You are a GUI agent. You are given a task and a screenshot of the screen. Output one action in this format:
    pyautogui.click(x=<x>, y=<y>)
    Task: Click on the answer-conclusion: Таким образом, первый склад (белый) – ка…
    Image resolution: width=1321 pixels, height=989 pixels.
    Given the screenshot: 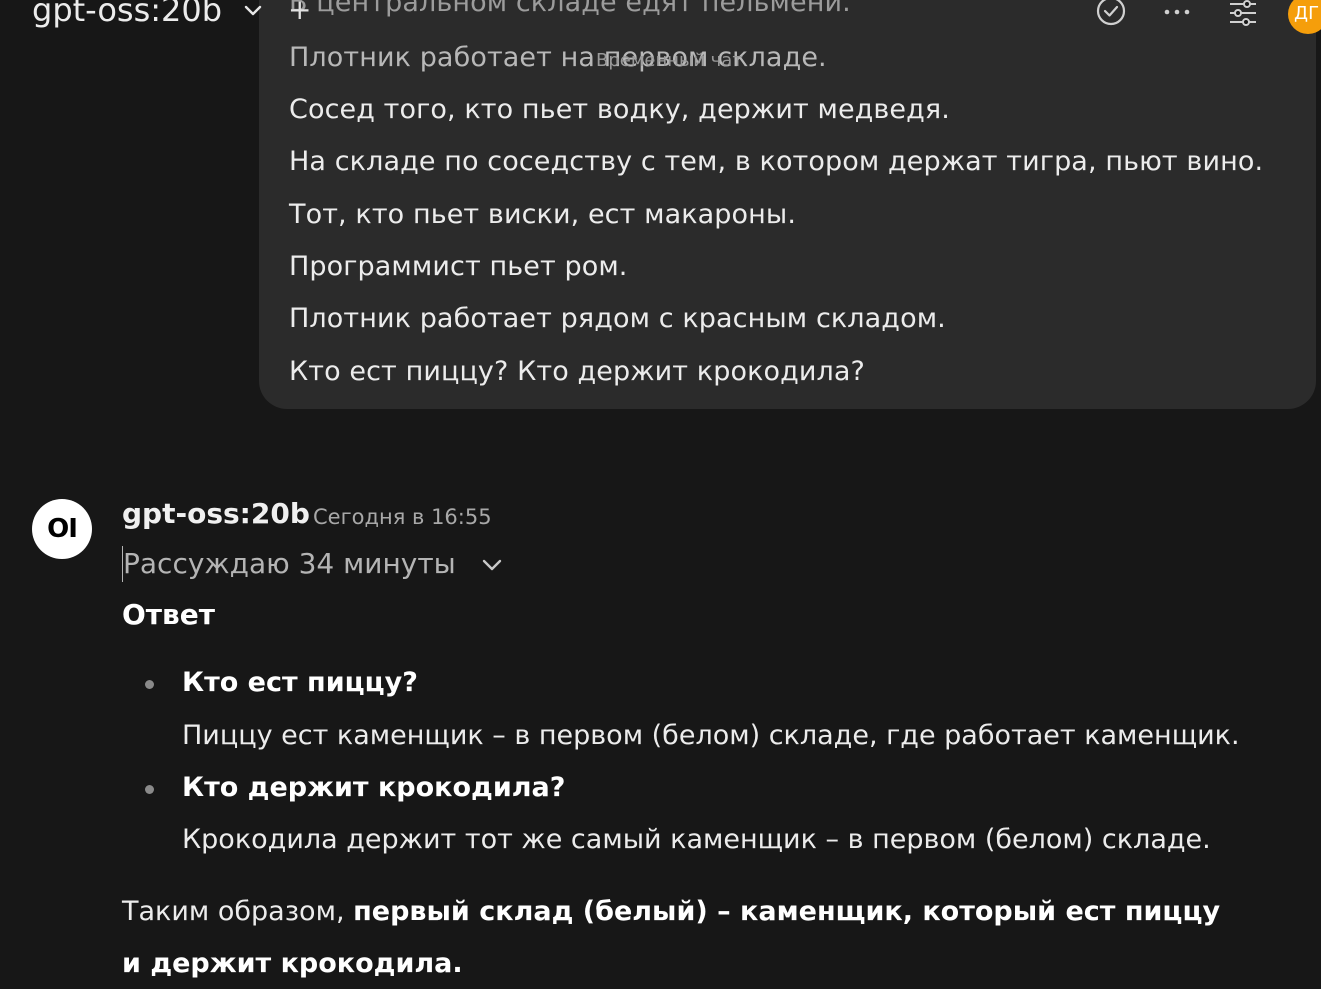 What is the action you would take?
    pyautogui.click(x=682, y=937)
    